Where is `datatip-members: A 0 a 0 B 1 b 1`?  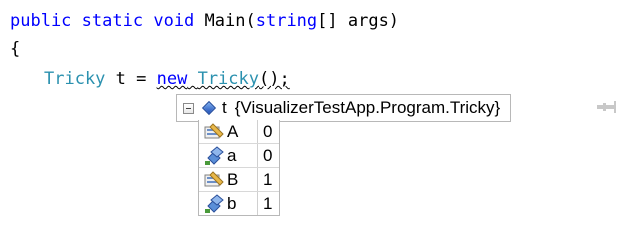 datatip-members: A 0 a 0 B 1 b 1 is located at coordinates (239, 168).